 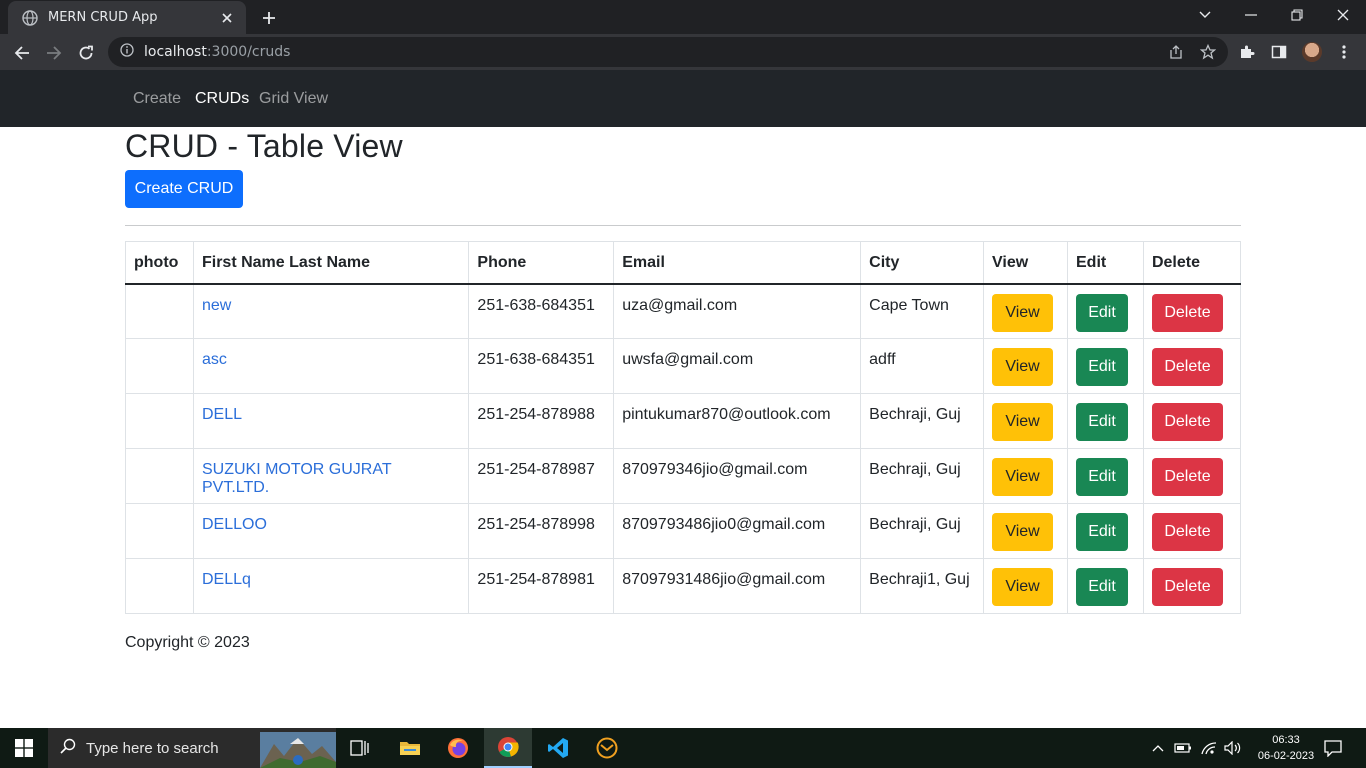 What do you see at coordinates (360, 748) in the screenshot?
I see `task-view-icon` at bounding box center [360, 748].